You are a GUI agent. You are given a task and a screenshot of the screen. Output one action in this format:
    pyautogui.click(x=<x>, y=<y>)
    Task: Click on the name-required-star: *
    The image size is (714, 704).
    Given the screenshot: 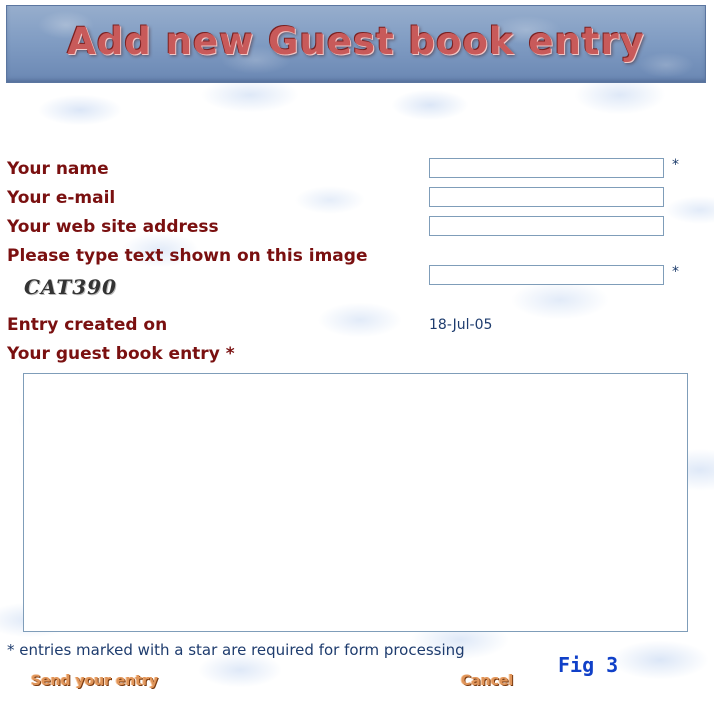 What is the action you would take?
    pyautogui.click(x=675, y=165)
    